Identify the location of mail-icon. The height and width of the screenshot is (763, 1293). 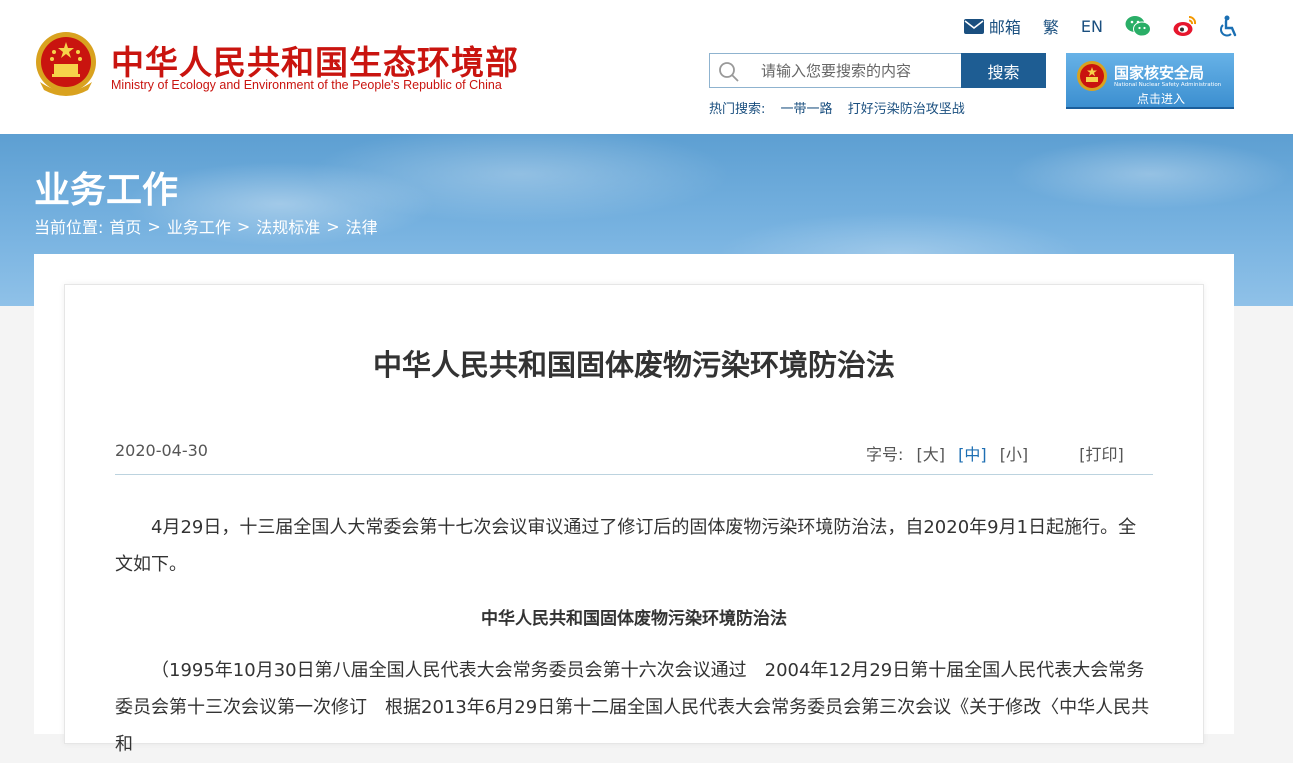
(973, 26).